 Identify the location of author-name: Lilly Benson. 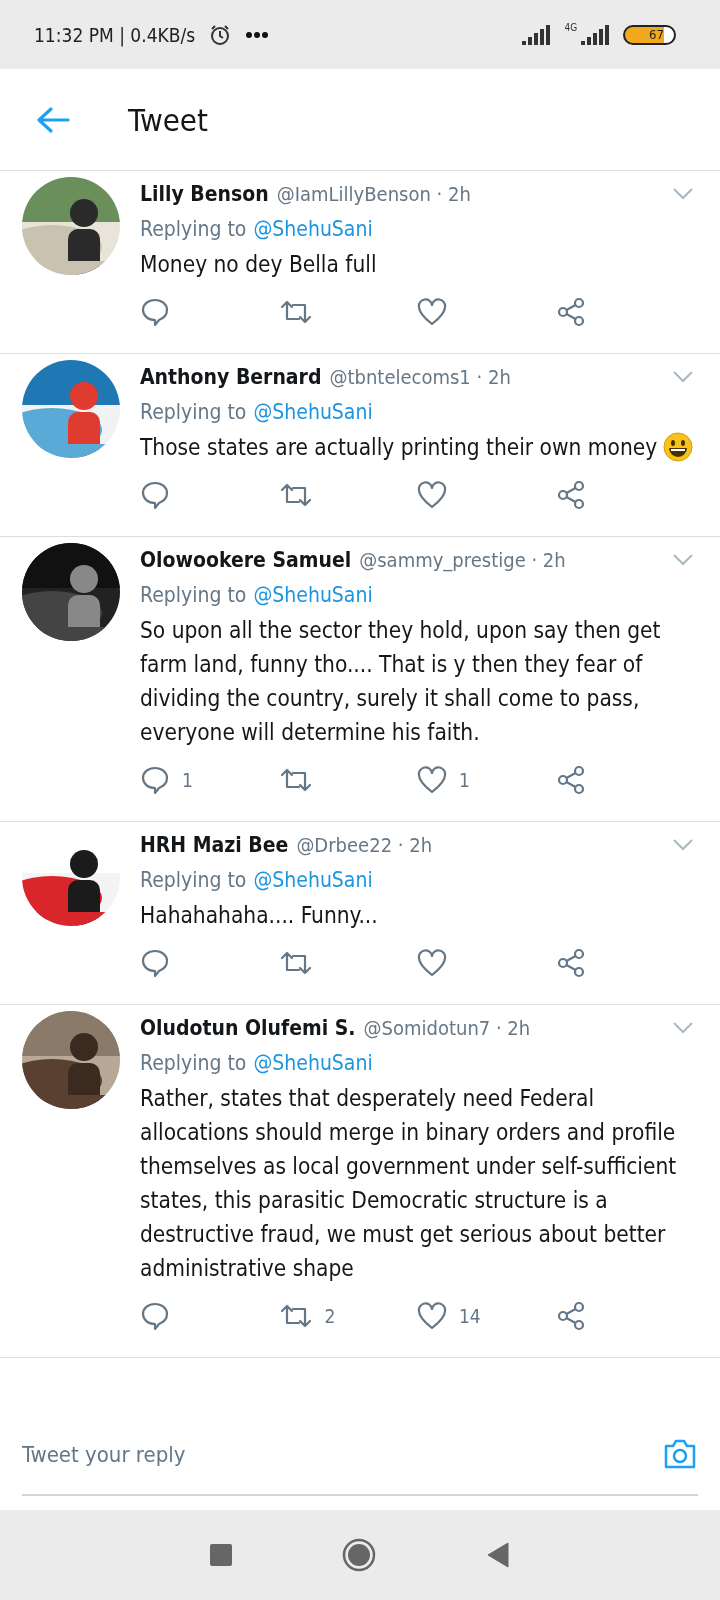
(204, 194).